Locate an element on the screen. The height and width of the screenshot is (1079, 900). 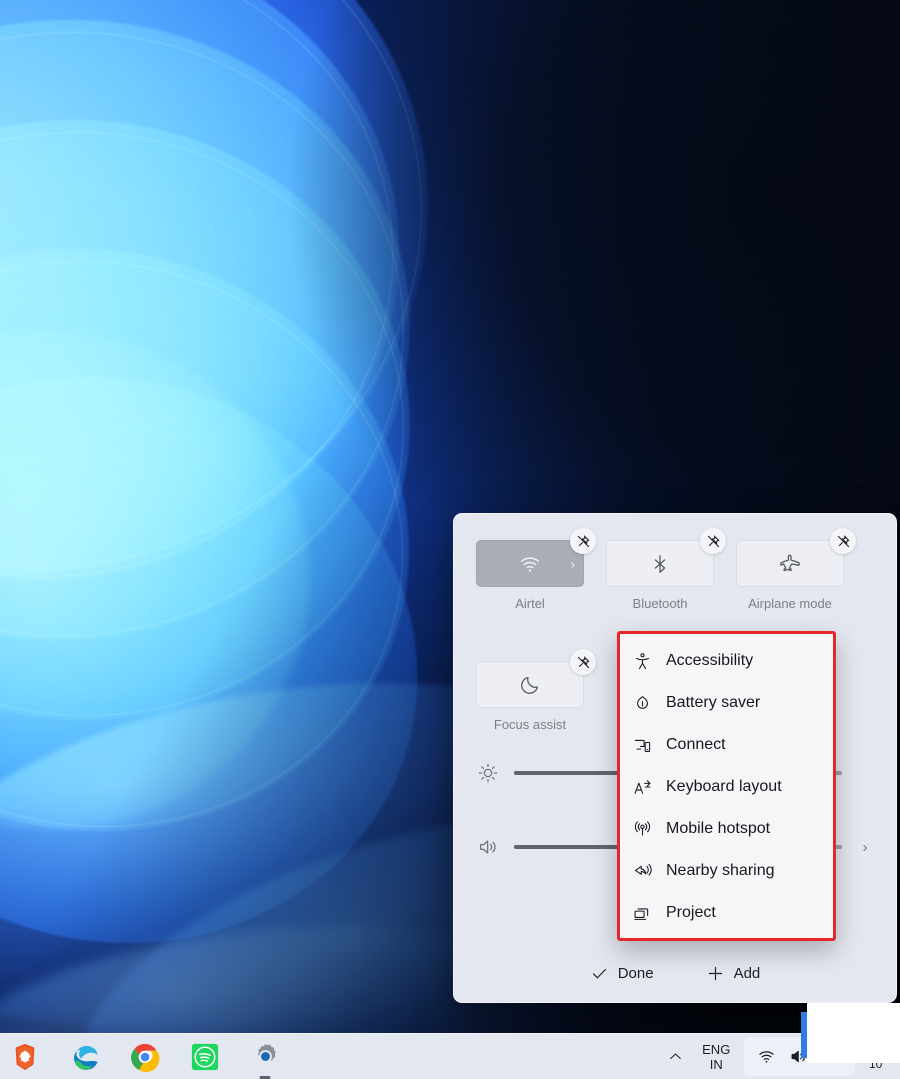
quick-tile-wifi-button: › is located at coordinates (530, 563).